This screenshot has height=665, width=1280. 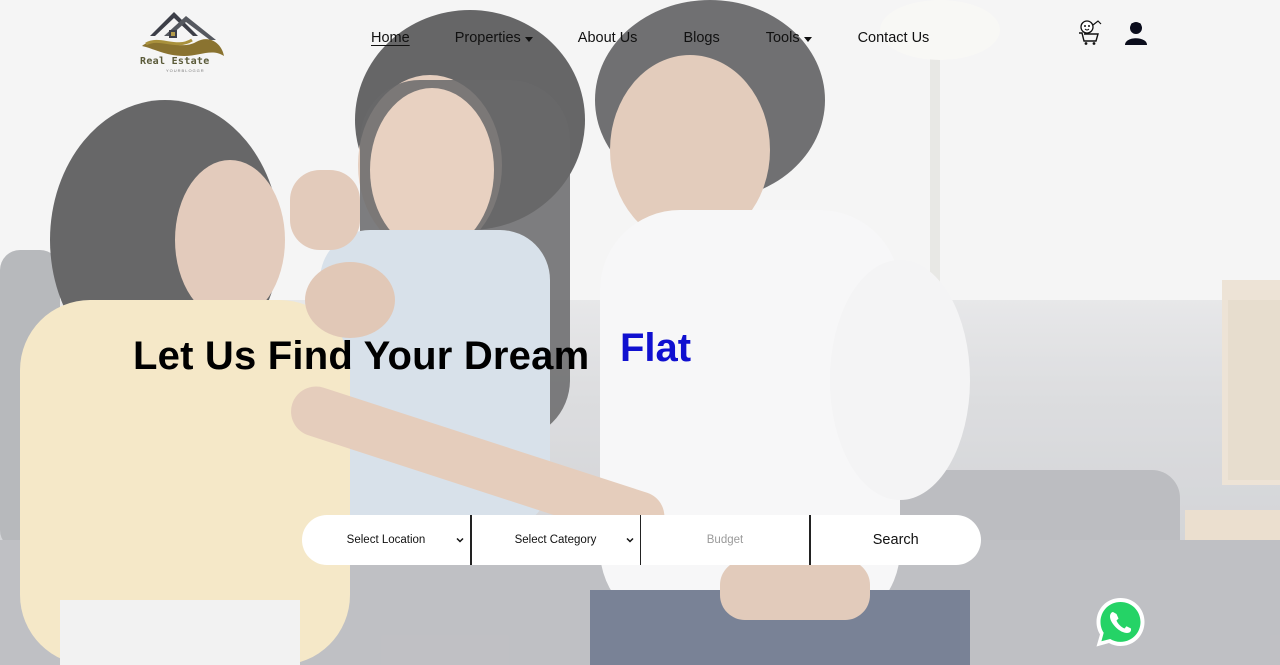 I want to click on nav-about-label: About Us, so click(x=607, y=38).